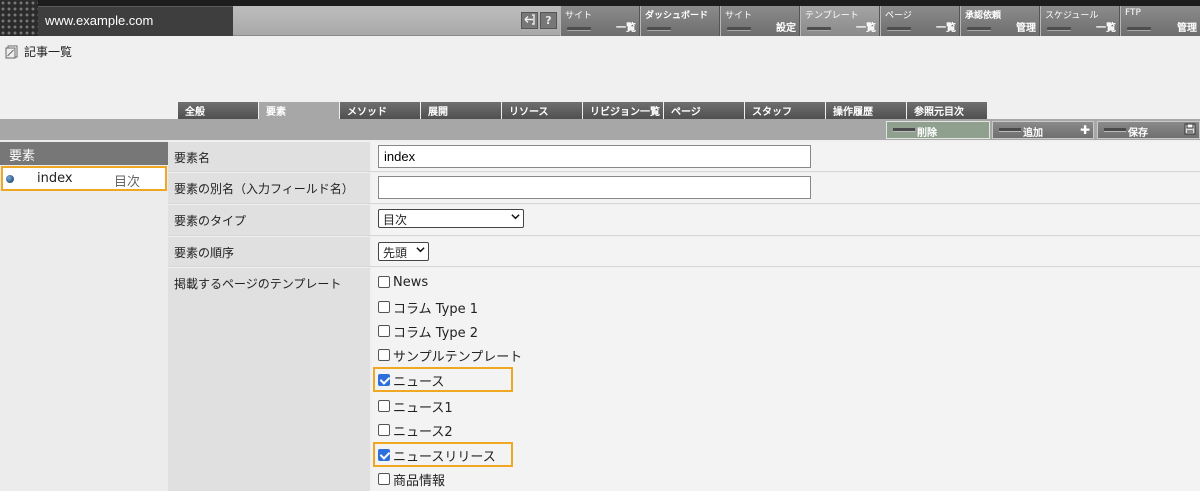 Image resolution: width=1200 pixels, height=491 pixels. I want to click on template-label: 商品情報, so click(419, 481).